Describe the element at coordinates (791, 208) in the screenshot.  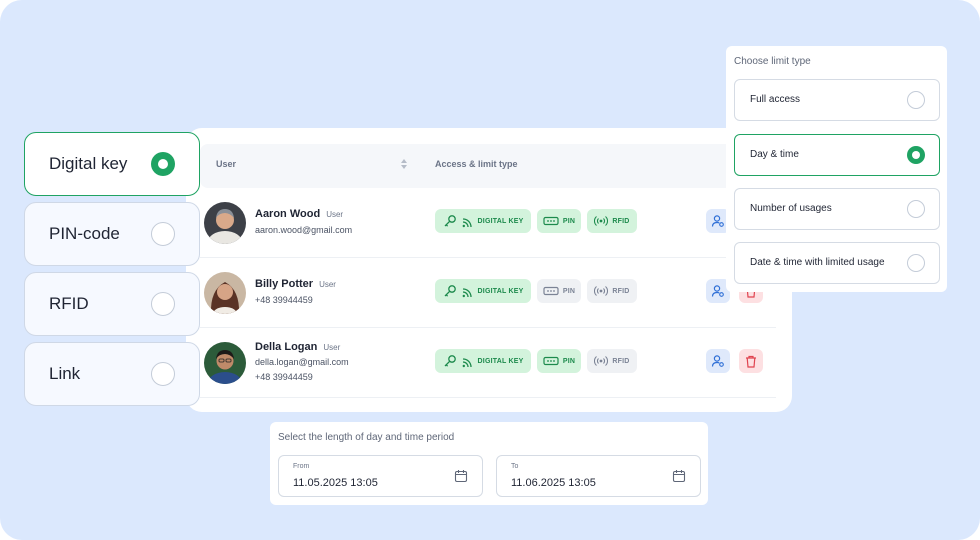
I see `limit-option-label: Number of usages` at that location.